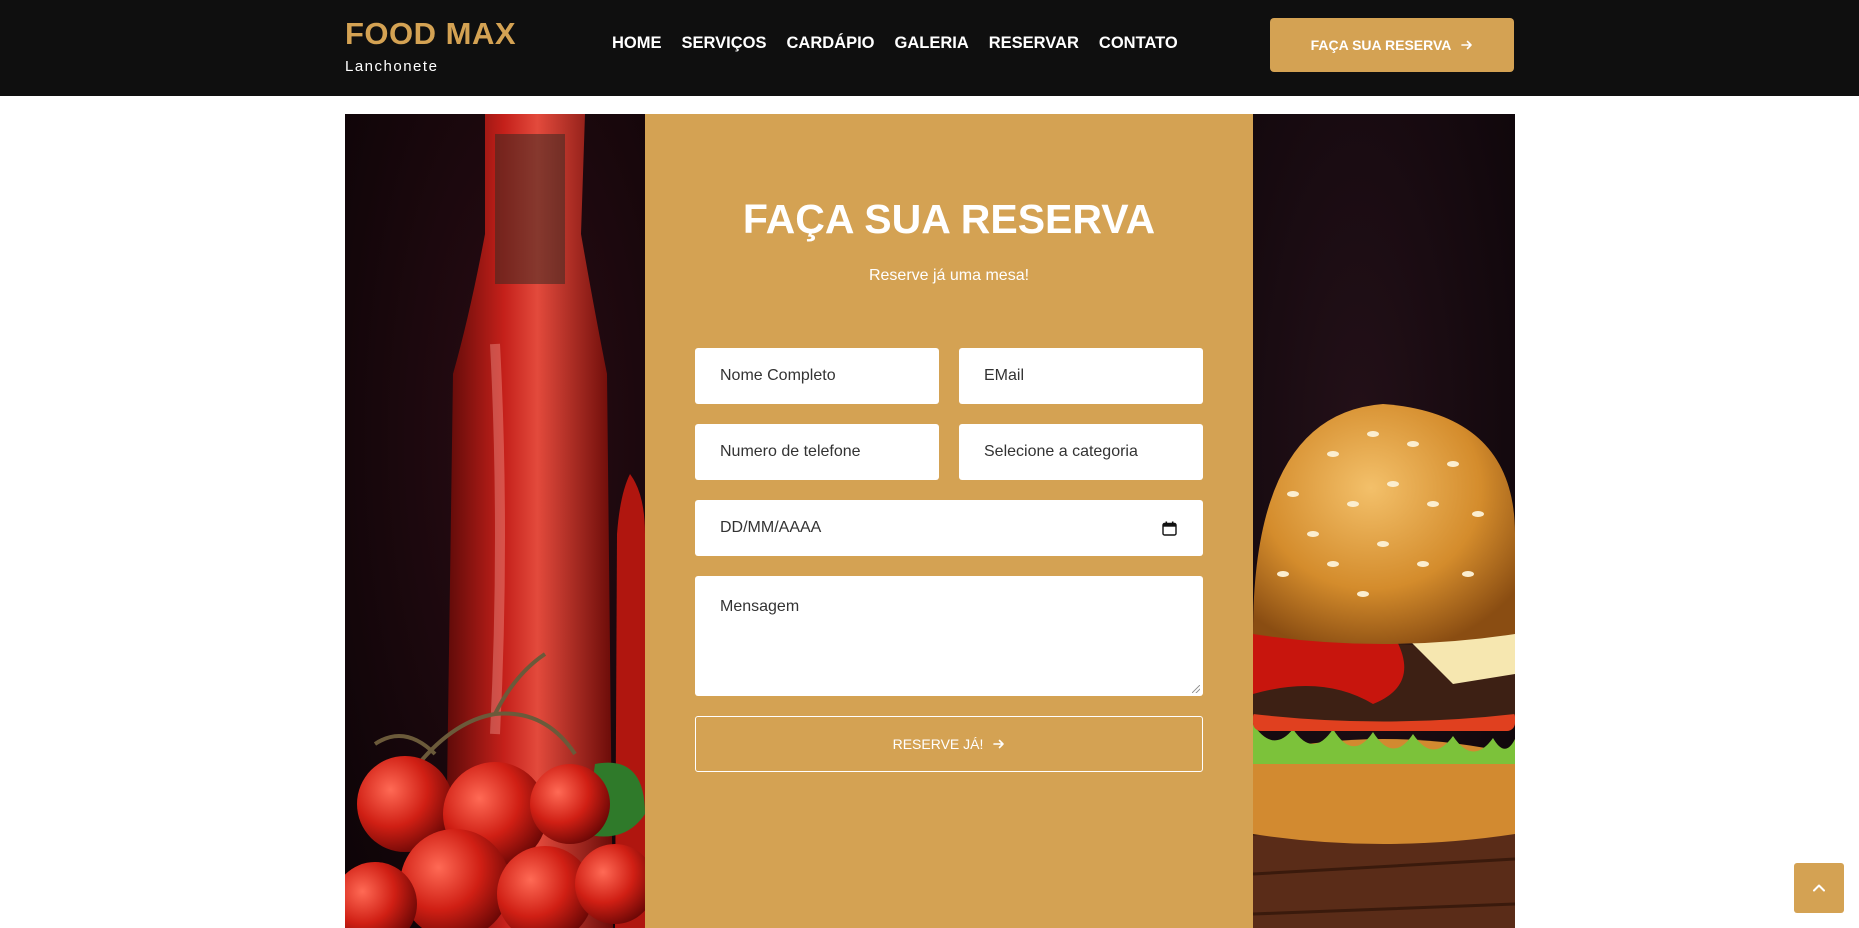 Image resolution: width=1859 pixels, height=928 pixels. I want to click on reservation-subtitle: Reserve já uma mesa!, so click(949, 275).